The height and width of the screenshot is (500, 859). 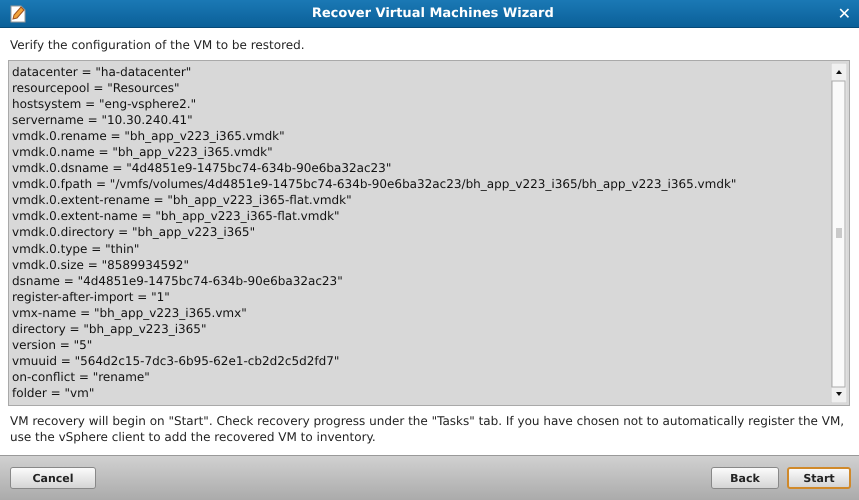 I want to click on config-line: vmdk.0.rename = "bh_app_v223_i365.vmdk", so click(x=148, y=136).